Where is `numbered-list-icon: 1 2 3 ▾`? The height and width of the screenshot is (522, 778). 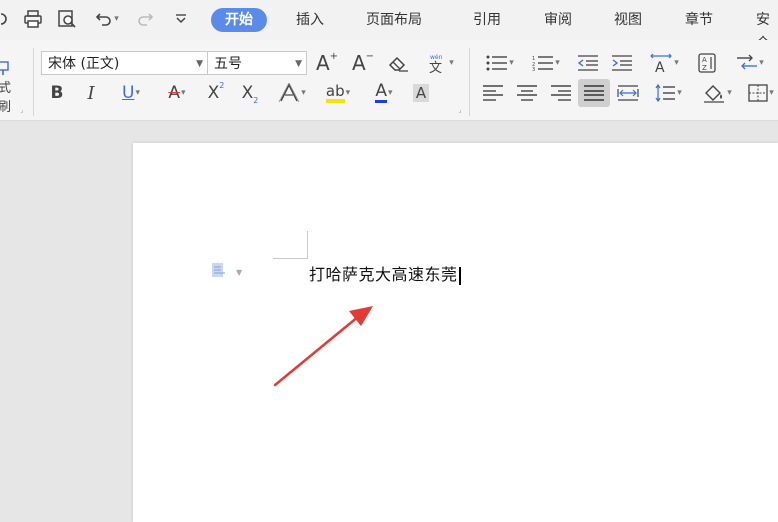
numbered-list-icon: 1 2 3 ▾ is located at coordinates (546, 63).